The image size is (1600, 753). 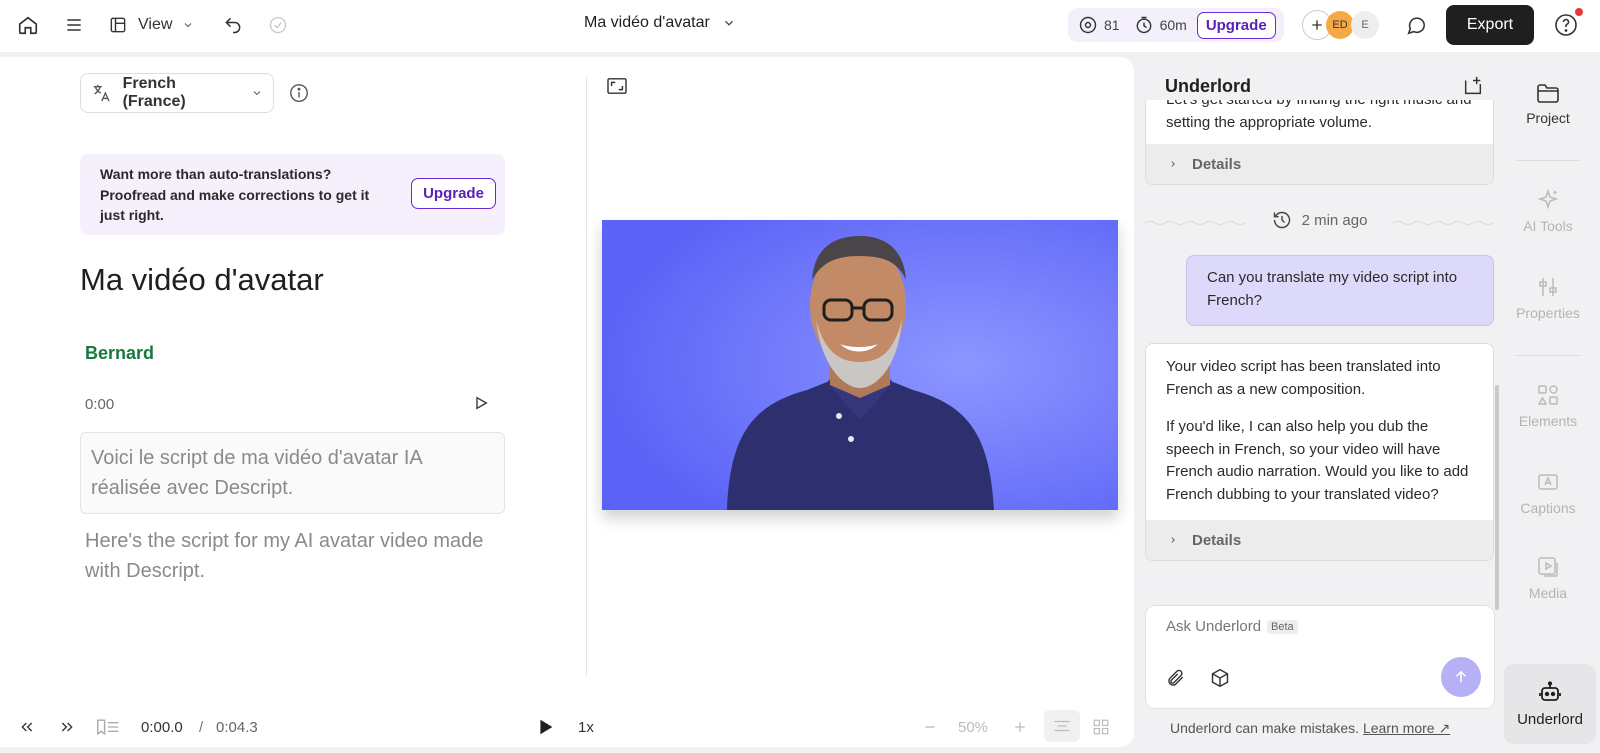 What do you see at coordinates (1208, 86) in the screenshot?
I see `underlord-title: Underlord` at bounding box center [1208, 86].